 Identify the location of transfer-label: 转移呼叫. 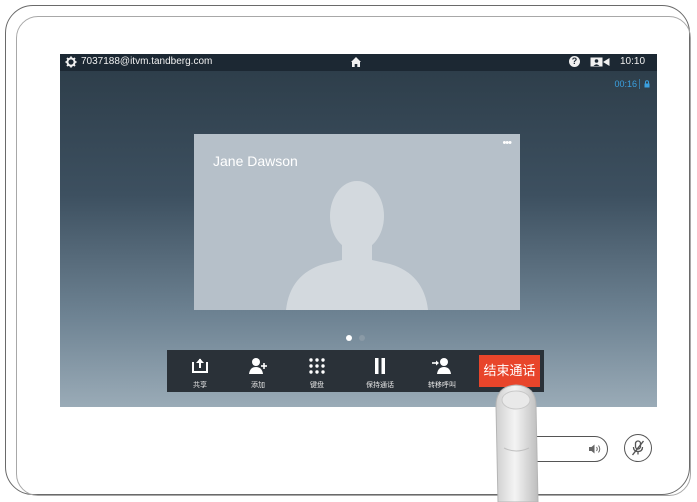
(442, 385).